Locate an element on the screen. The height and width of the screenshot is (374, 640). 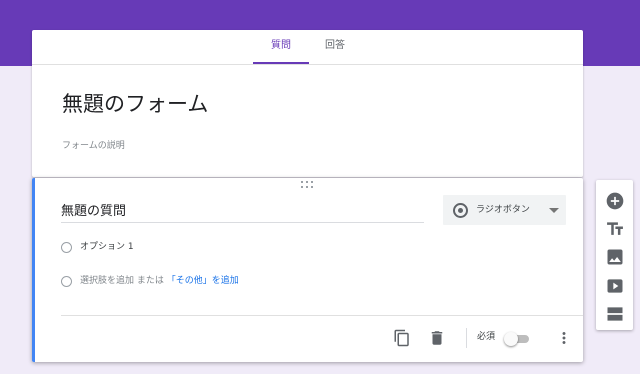
option-label: オプション 1 is located at coordinates (107, 247).